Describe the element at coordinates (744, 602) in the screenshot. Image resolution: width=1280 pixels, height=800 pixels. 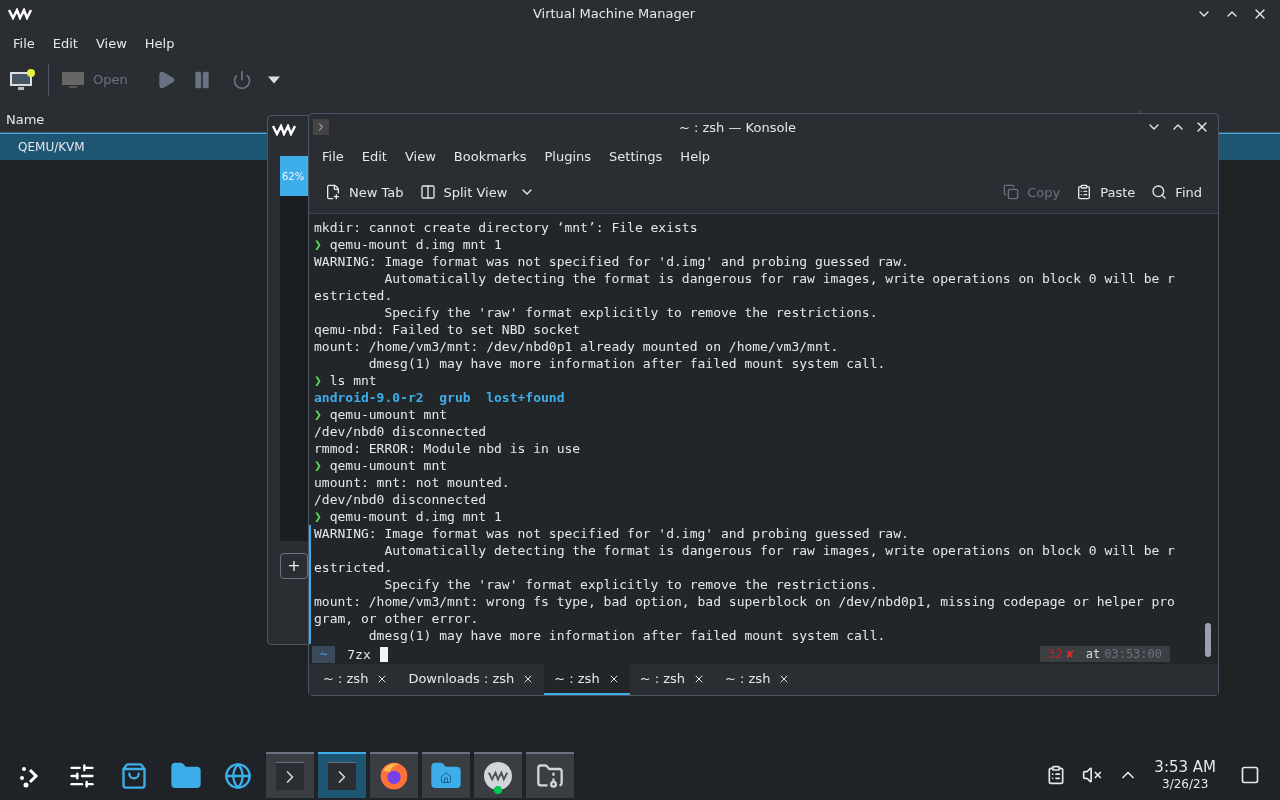
I see `output-line: mount: /home/vm3/mnt: wrong fs type, bad option, bad superblock on /dev/nbd0p1, missing codepage or helper pro` at that location.